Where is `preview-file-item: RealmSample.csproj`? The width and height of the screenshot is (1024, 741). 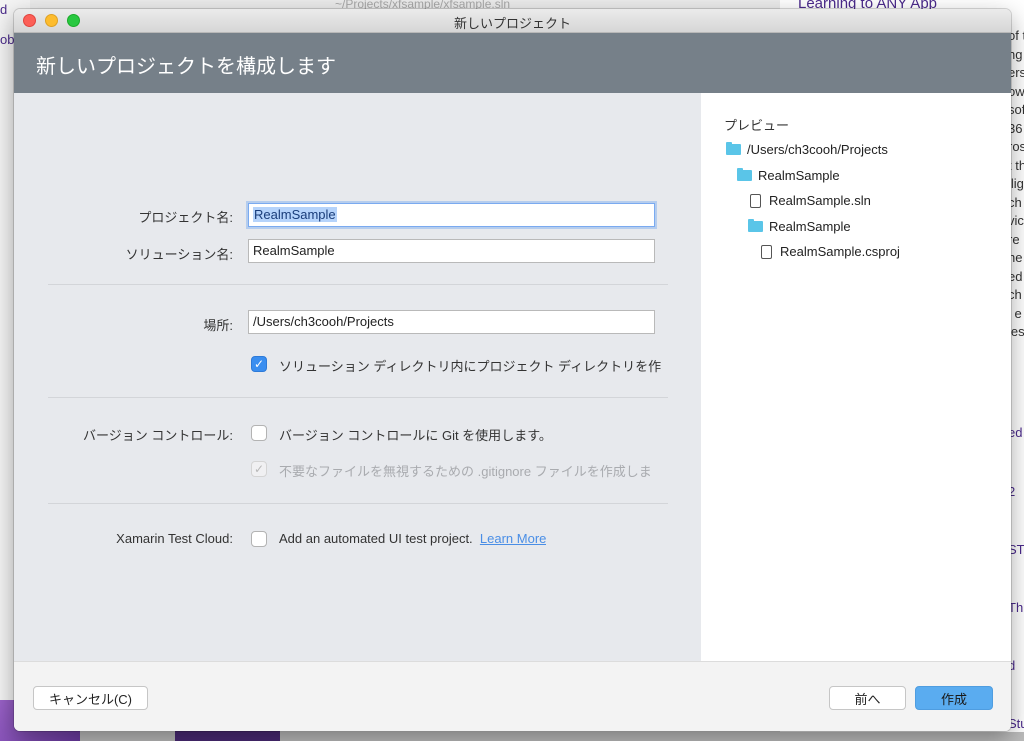 preview-file-item: RealmSample.csproj is located at coordinates (829, 251).